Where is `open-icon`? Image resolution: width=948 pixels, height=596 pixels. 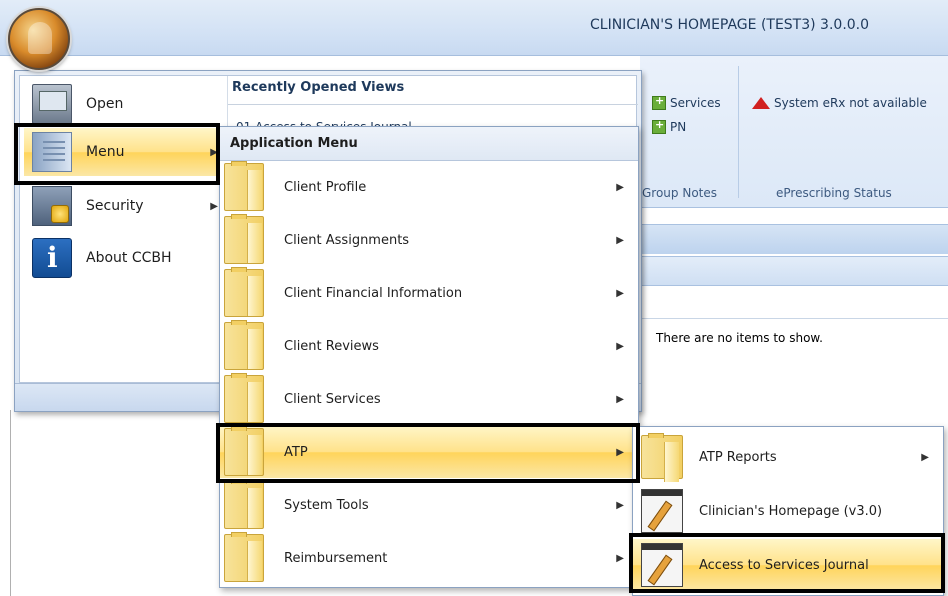 open-icon is located at coordinates (52, 104).